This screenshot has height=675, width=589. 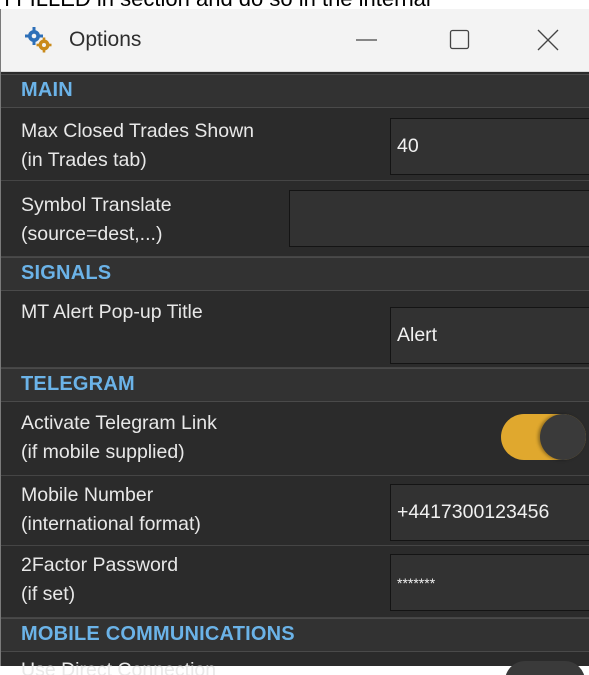 I want to click on toggle-knob, so click(x=563, y=437).